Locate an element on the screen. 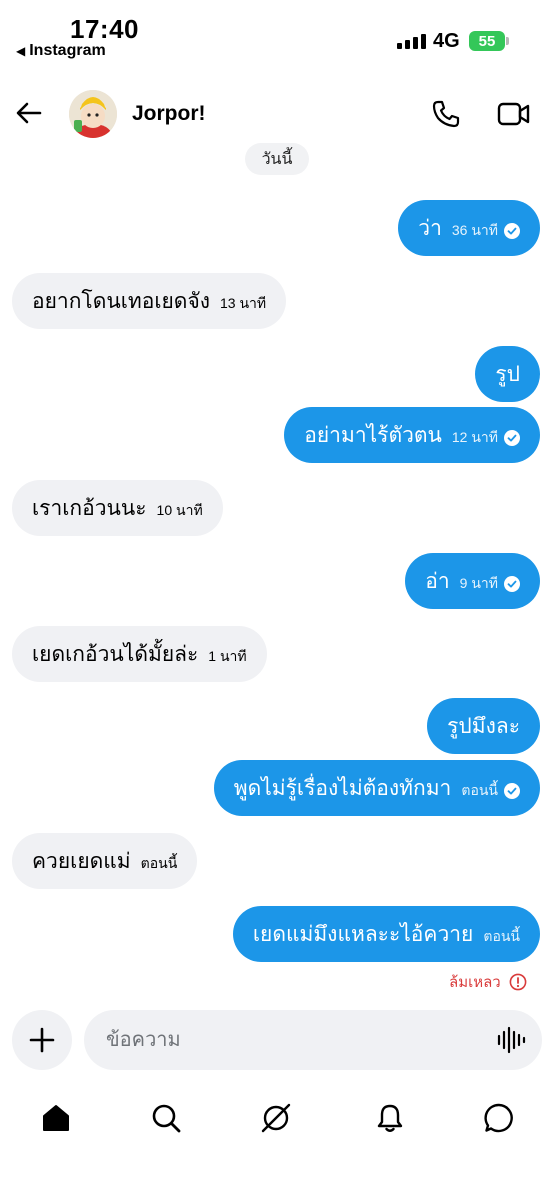  explore-icon is located at coordinates (276, 1118).